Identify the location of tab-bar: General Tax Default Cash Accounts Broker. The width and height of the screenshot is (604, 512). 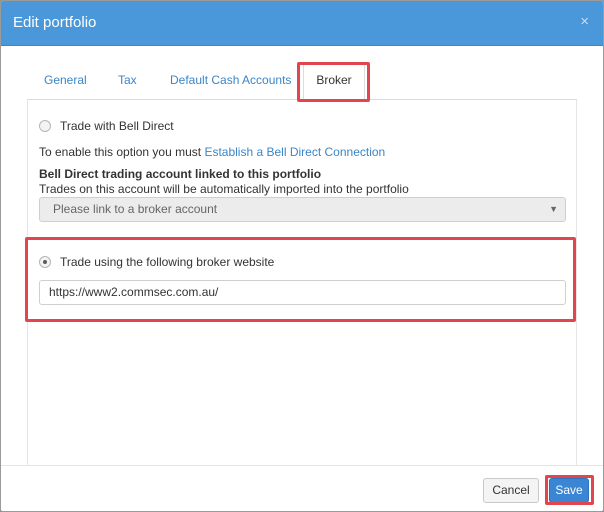
(302, 81).